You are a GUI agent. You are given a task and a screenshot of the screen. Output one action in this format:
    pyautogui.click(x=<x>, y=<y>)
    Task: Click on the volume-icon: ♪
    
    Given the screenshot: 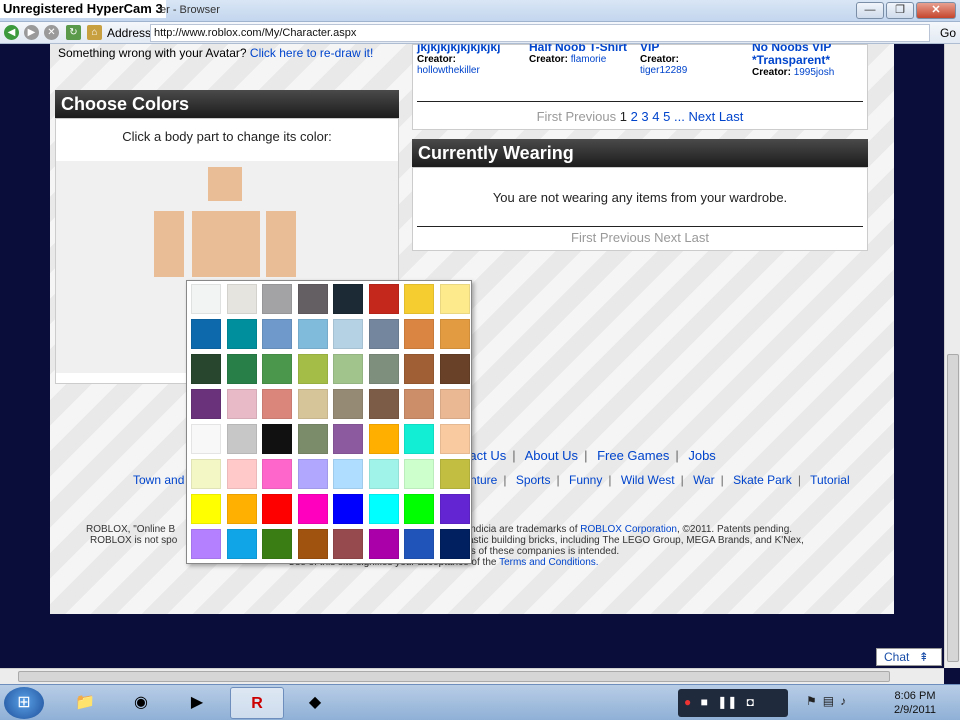 What is the action you would take?
    pyautogui.click(x=846, y=701)
    